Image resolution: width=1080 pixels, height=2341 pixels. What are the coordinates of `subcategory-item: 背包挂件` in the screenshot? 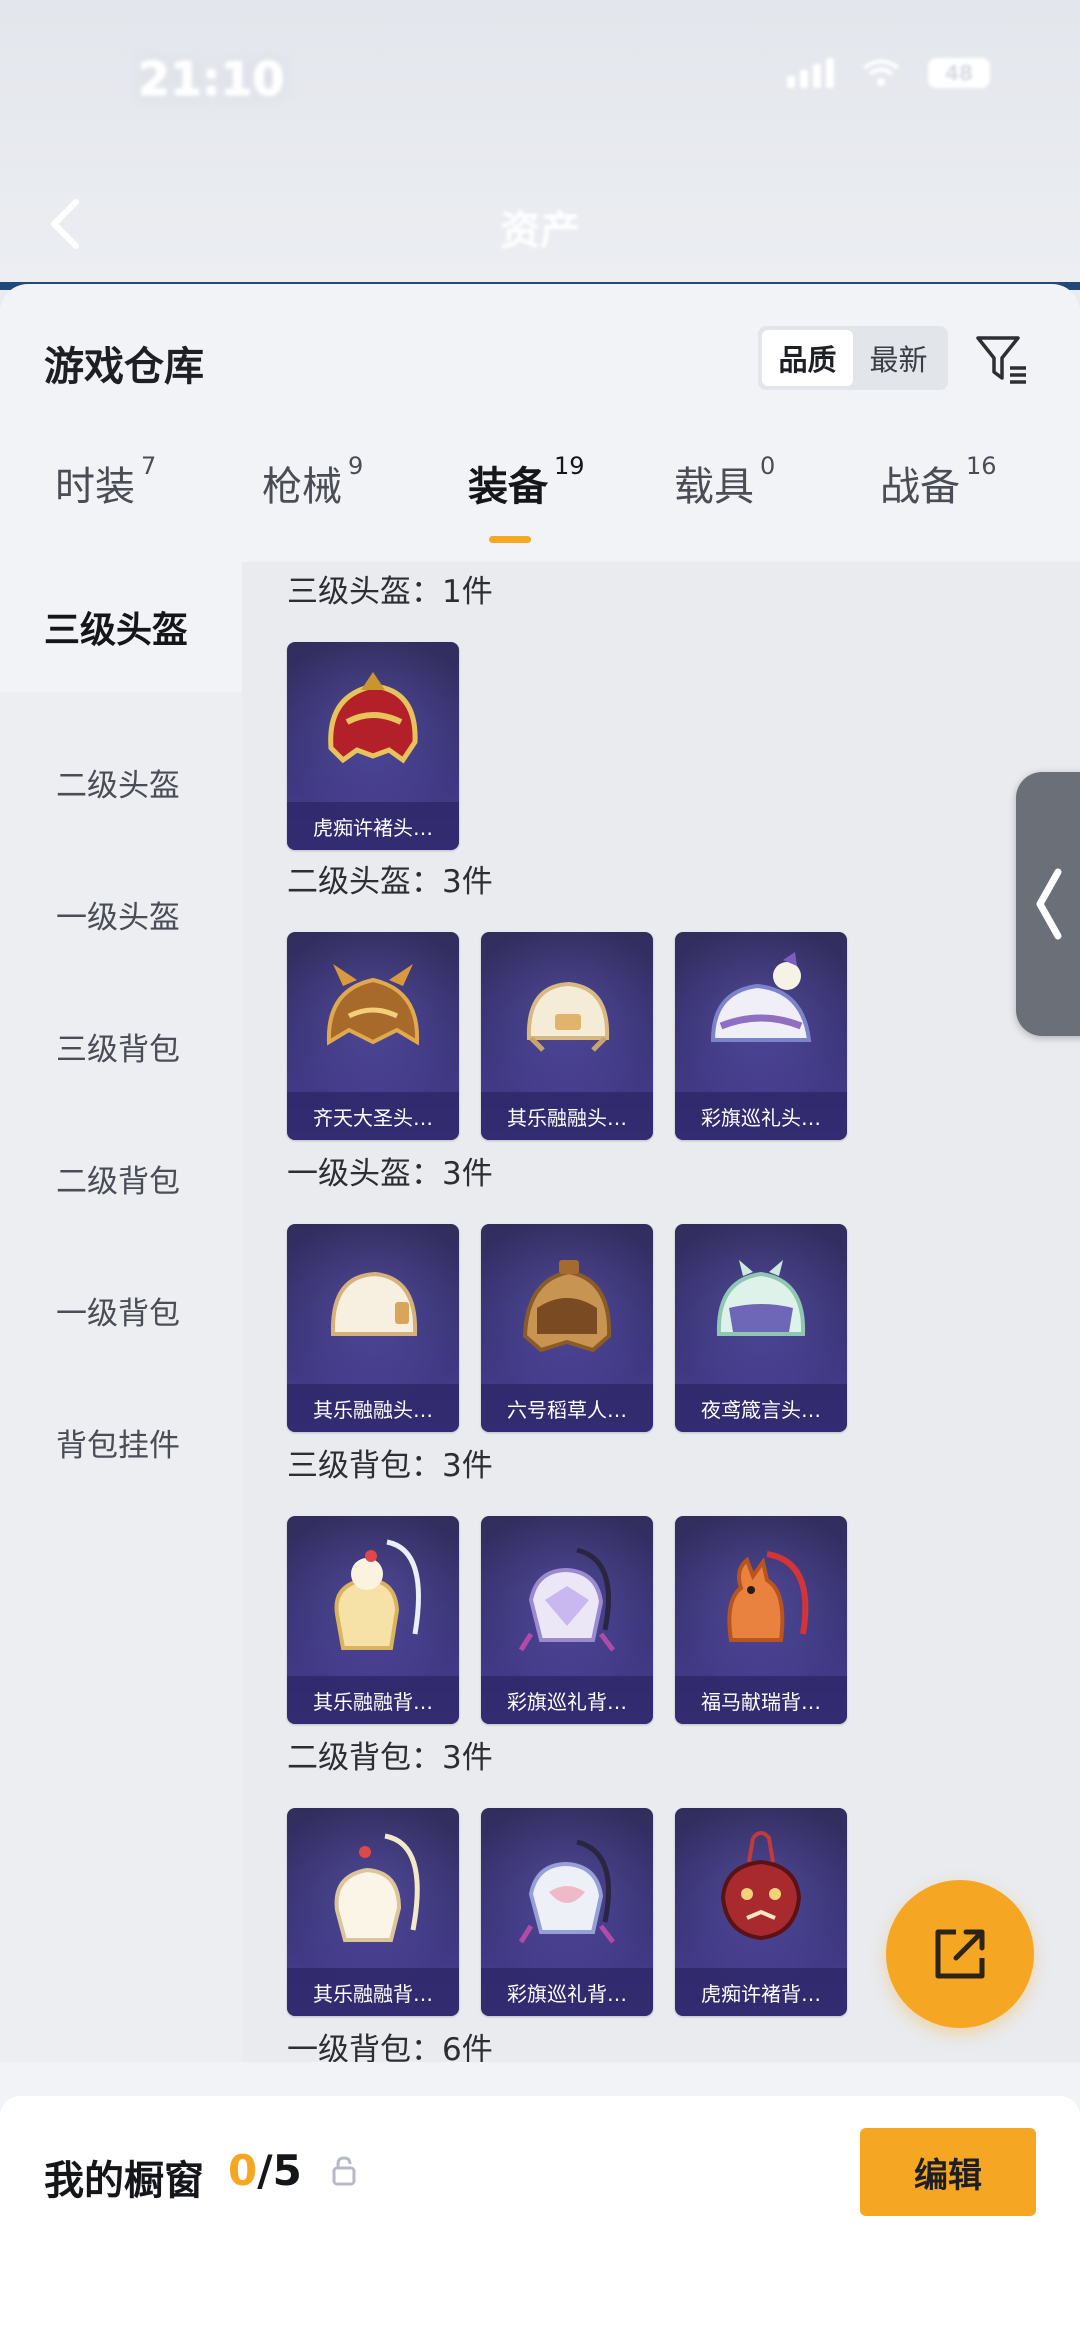 It's located at (121, 1442).